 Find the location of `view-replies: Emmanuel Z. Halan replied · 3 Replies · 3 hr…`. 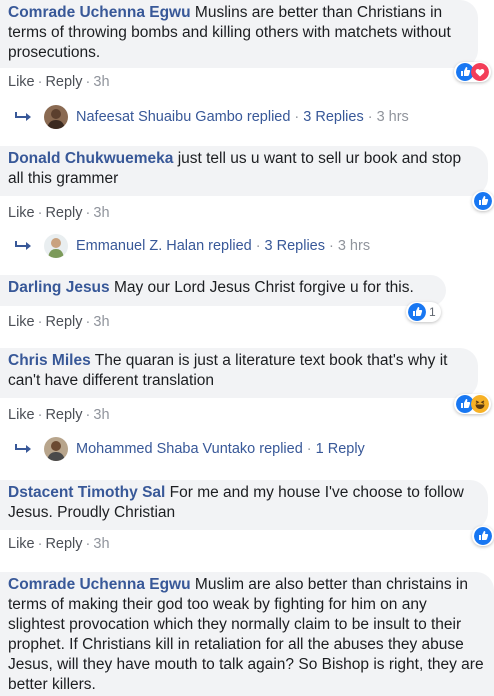

view-replies: Emmanuel Z. Halan replied · 3 Replies · 3 hr… is located at coordinates (192, 246).